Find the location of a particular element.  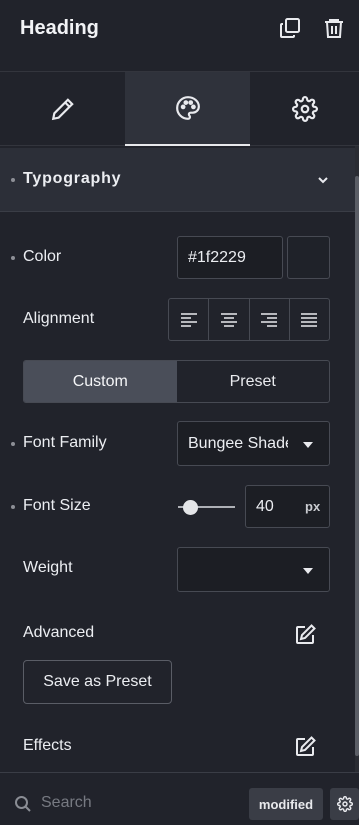

panel-scrollbar is located at coordinates (357, 459).